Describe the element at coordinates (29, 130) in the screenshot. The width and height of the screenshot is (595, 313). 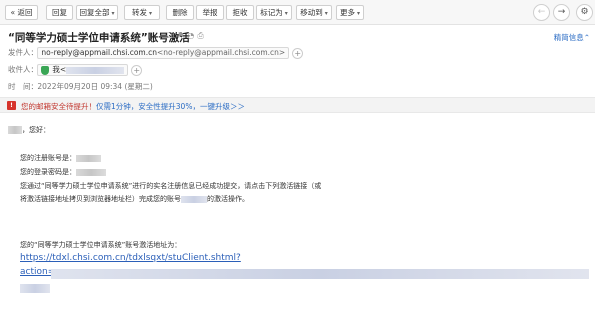
I see `greeting: ，您好：` at that location.